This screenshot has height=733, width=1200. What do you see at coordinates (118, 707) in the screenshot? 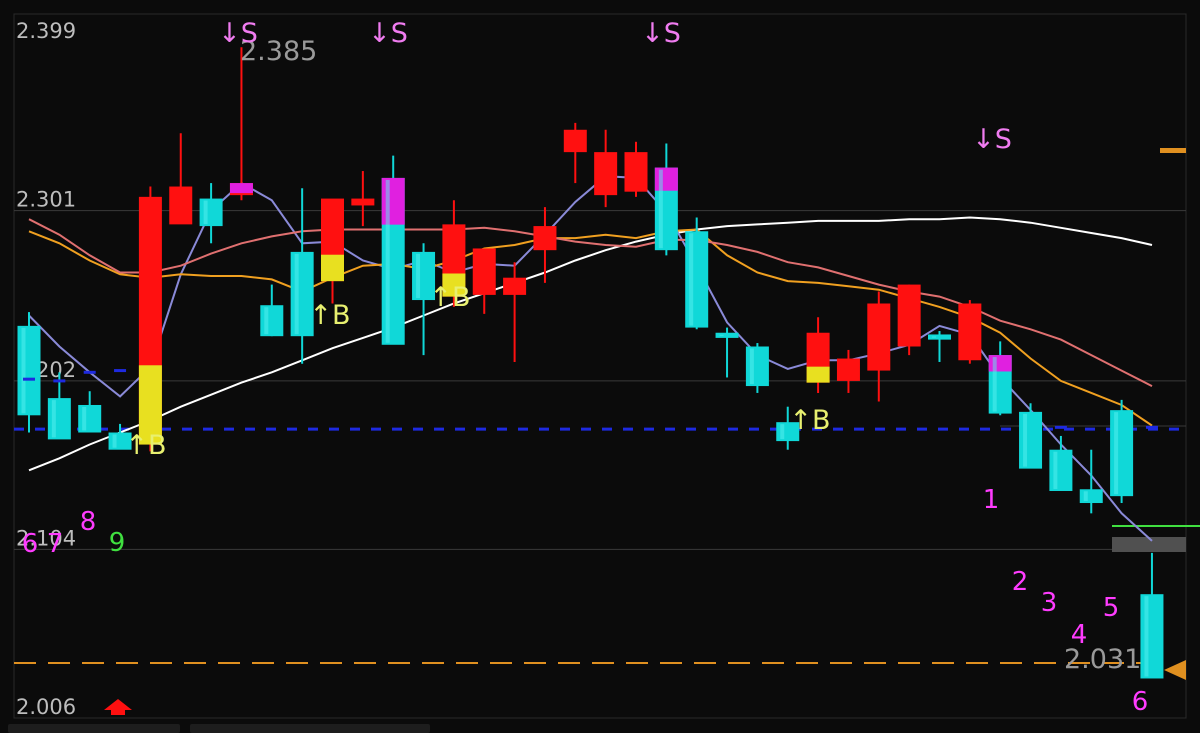
I see `up-arrow-icon` at bounding box center [118, 707].